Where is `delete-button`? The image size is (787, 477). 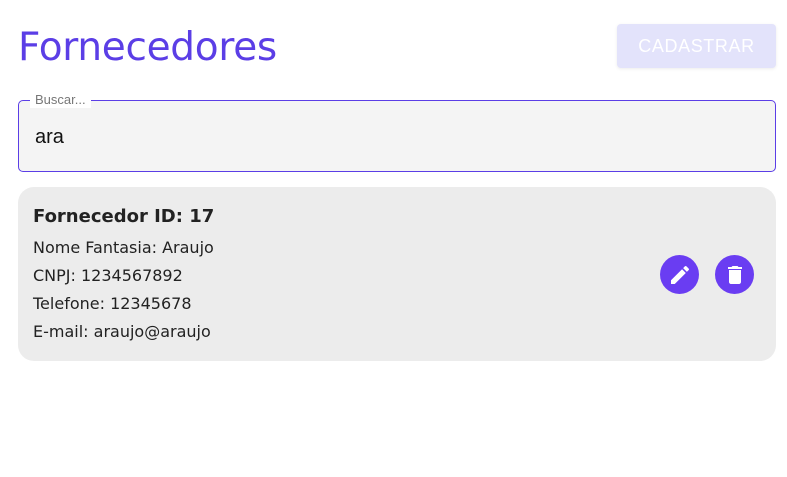 delete-button is located at coordinates (734, 274).